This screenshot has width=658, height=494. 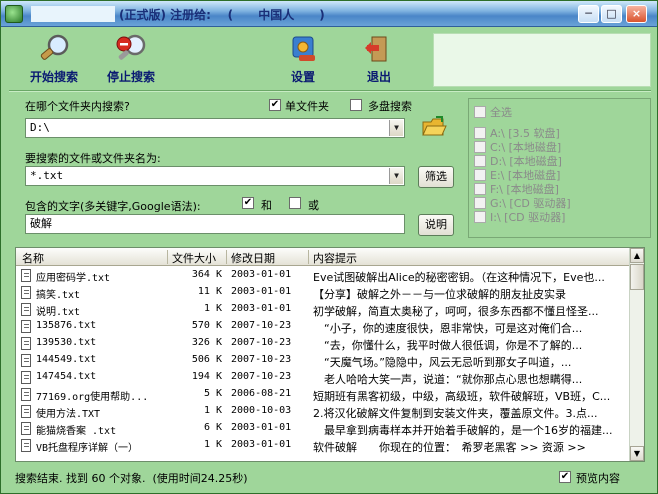 What do you see at coordinates (330, 91) in the screenshot?
I see `toolbar-divider` at bounding box center [330, 91].